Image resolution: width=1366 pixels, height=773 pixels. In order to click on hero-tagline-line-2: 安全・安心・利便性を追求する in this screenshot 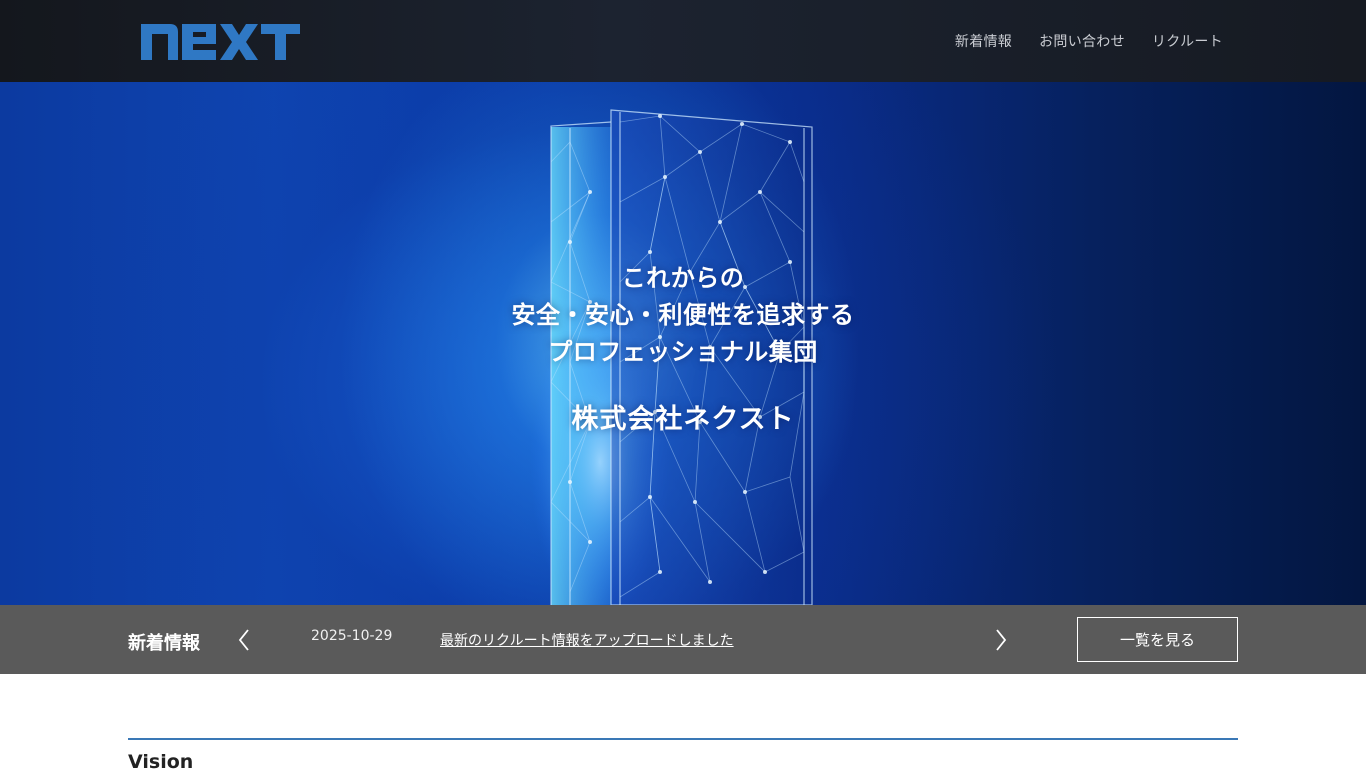, I will do `click(683, 315)`.